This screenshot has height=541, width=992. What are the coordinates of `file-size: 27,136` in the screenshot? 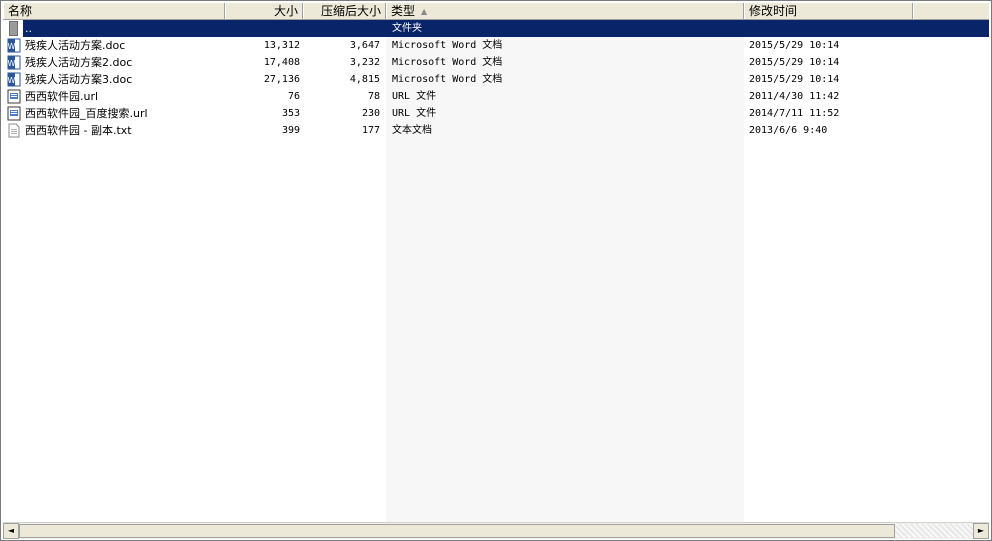 It's located at (281, 79).